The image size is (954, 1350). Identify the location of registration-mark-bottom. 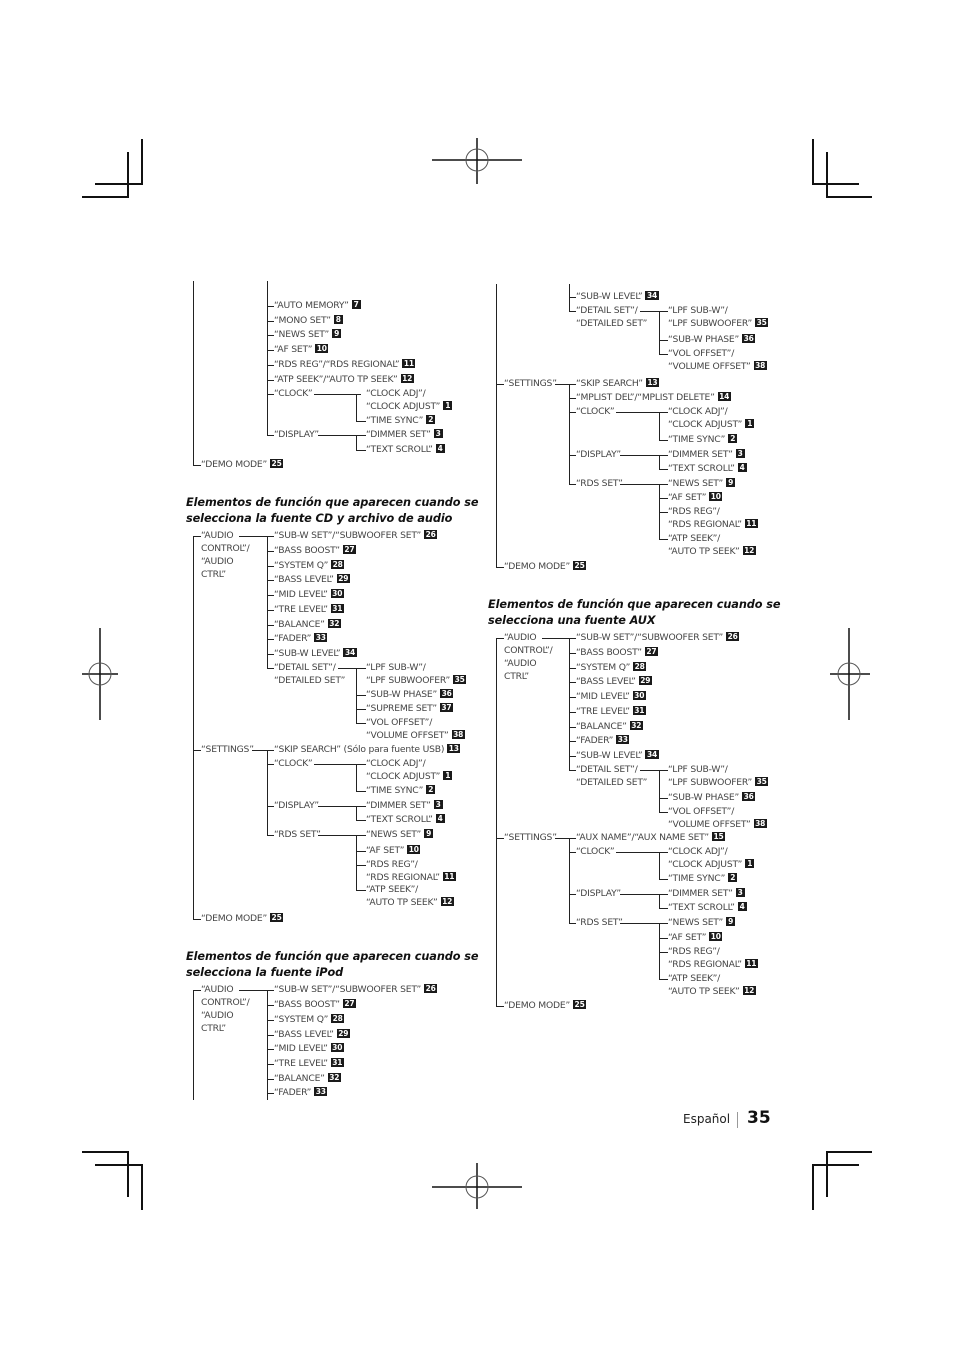
(477, 1186).